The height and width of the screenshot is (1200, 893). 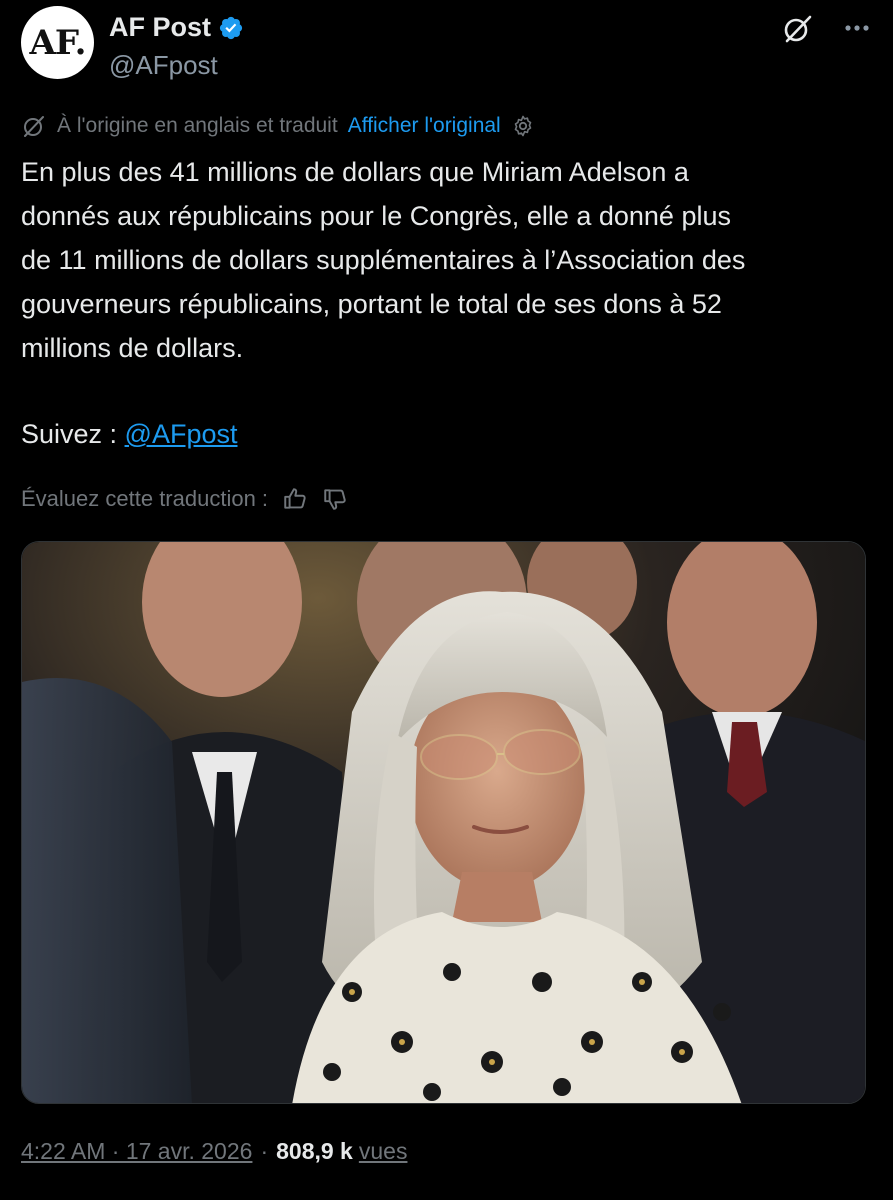 I want to click on tweet-meta-row: 4:22 AM · 17 avr. 2026 · 808,9 k vues, so click(x=214, y=1151).